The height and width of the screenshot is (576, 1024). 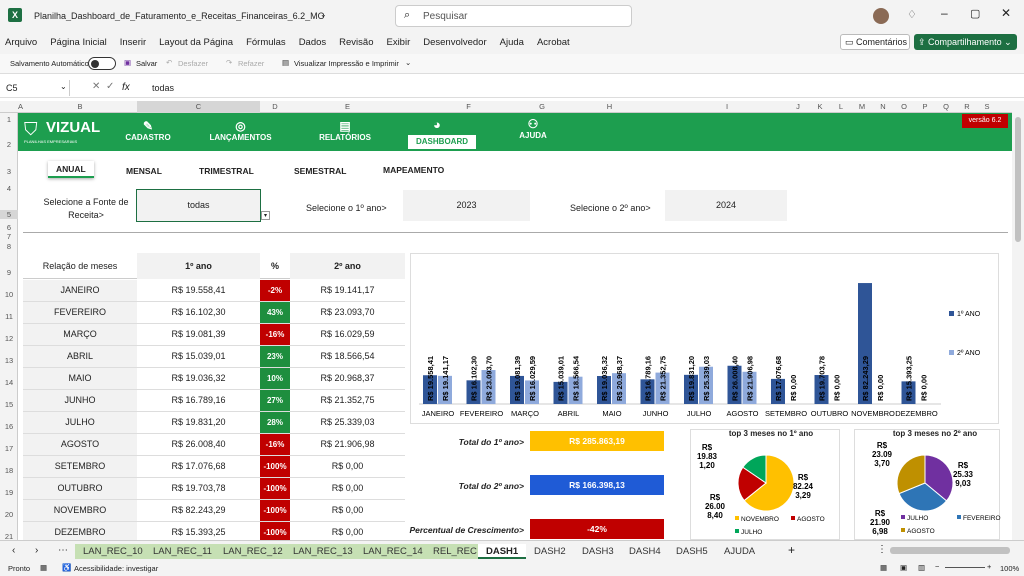 What do you see at coordinates (13, 550) in the screenshot?
I see `prev-sheet-icon: ‹` at bounding box center [13, 550].